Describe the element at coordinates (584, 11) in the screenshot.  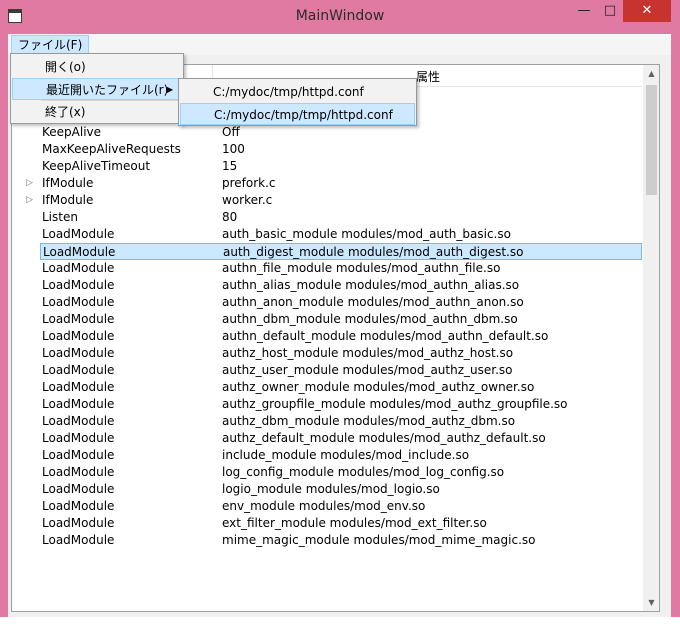
I see `minimize-button: —` at that location.